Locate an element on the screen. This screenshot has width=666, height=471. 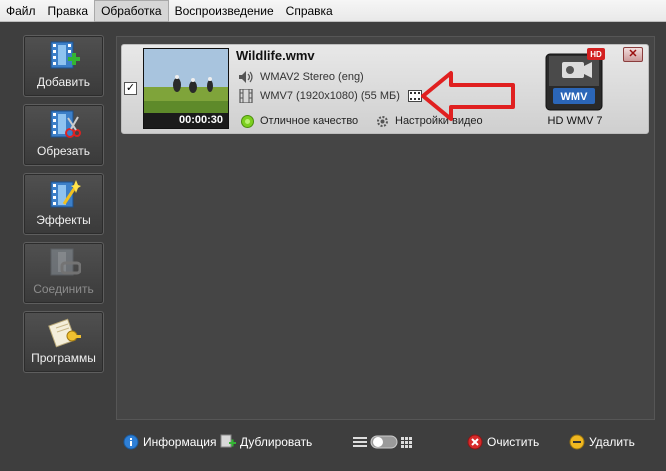
info-icon is located at coordinates (131, 442).